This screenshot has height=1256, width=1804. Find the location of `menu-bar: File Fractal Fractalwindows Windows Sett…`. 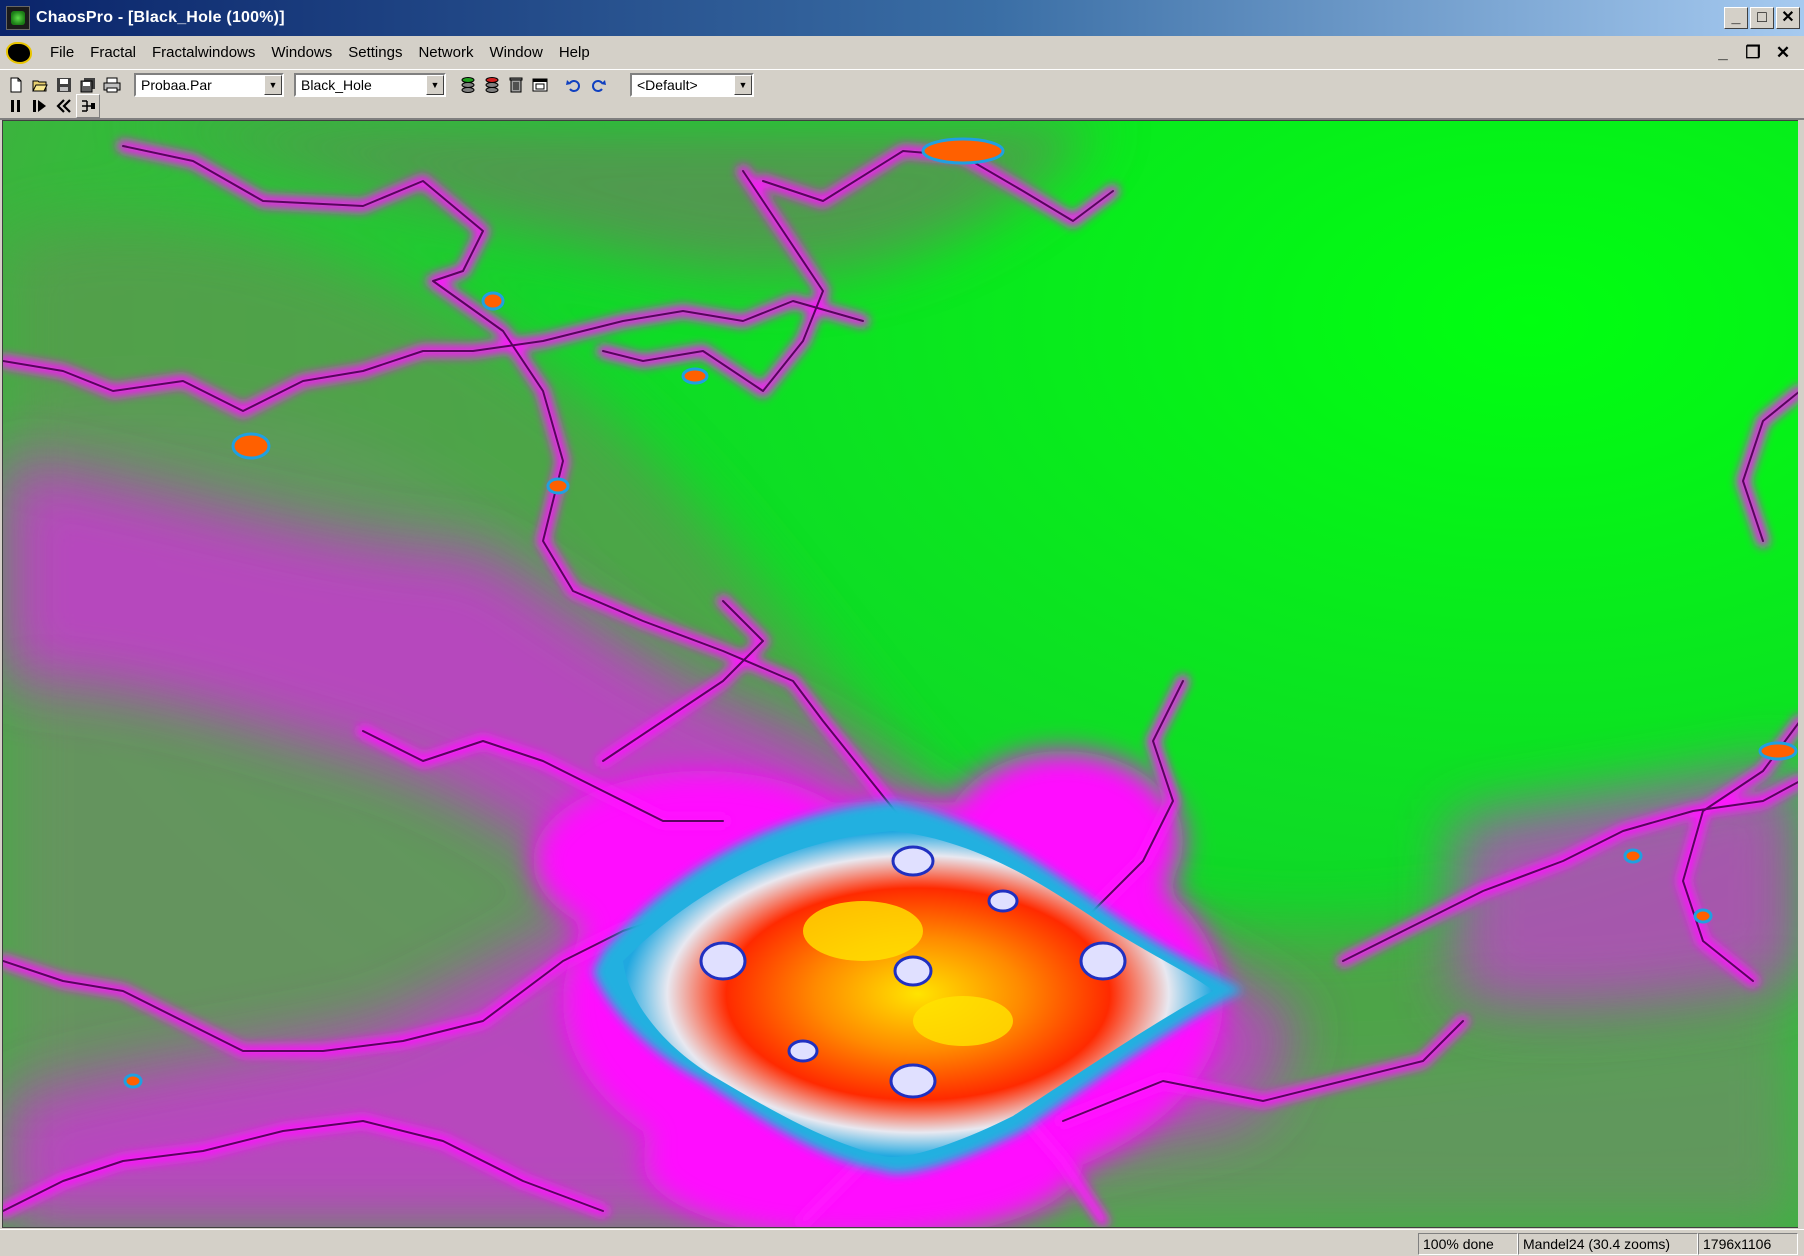

menu-bar: File Fractal Fractalwindows Windows Sett… is located at coordinates (902, 53).